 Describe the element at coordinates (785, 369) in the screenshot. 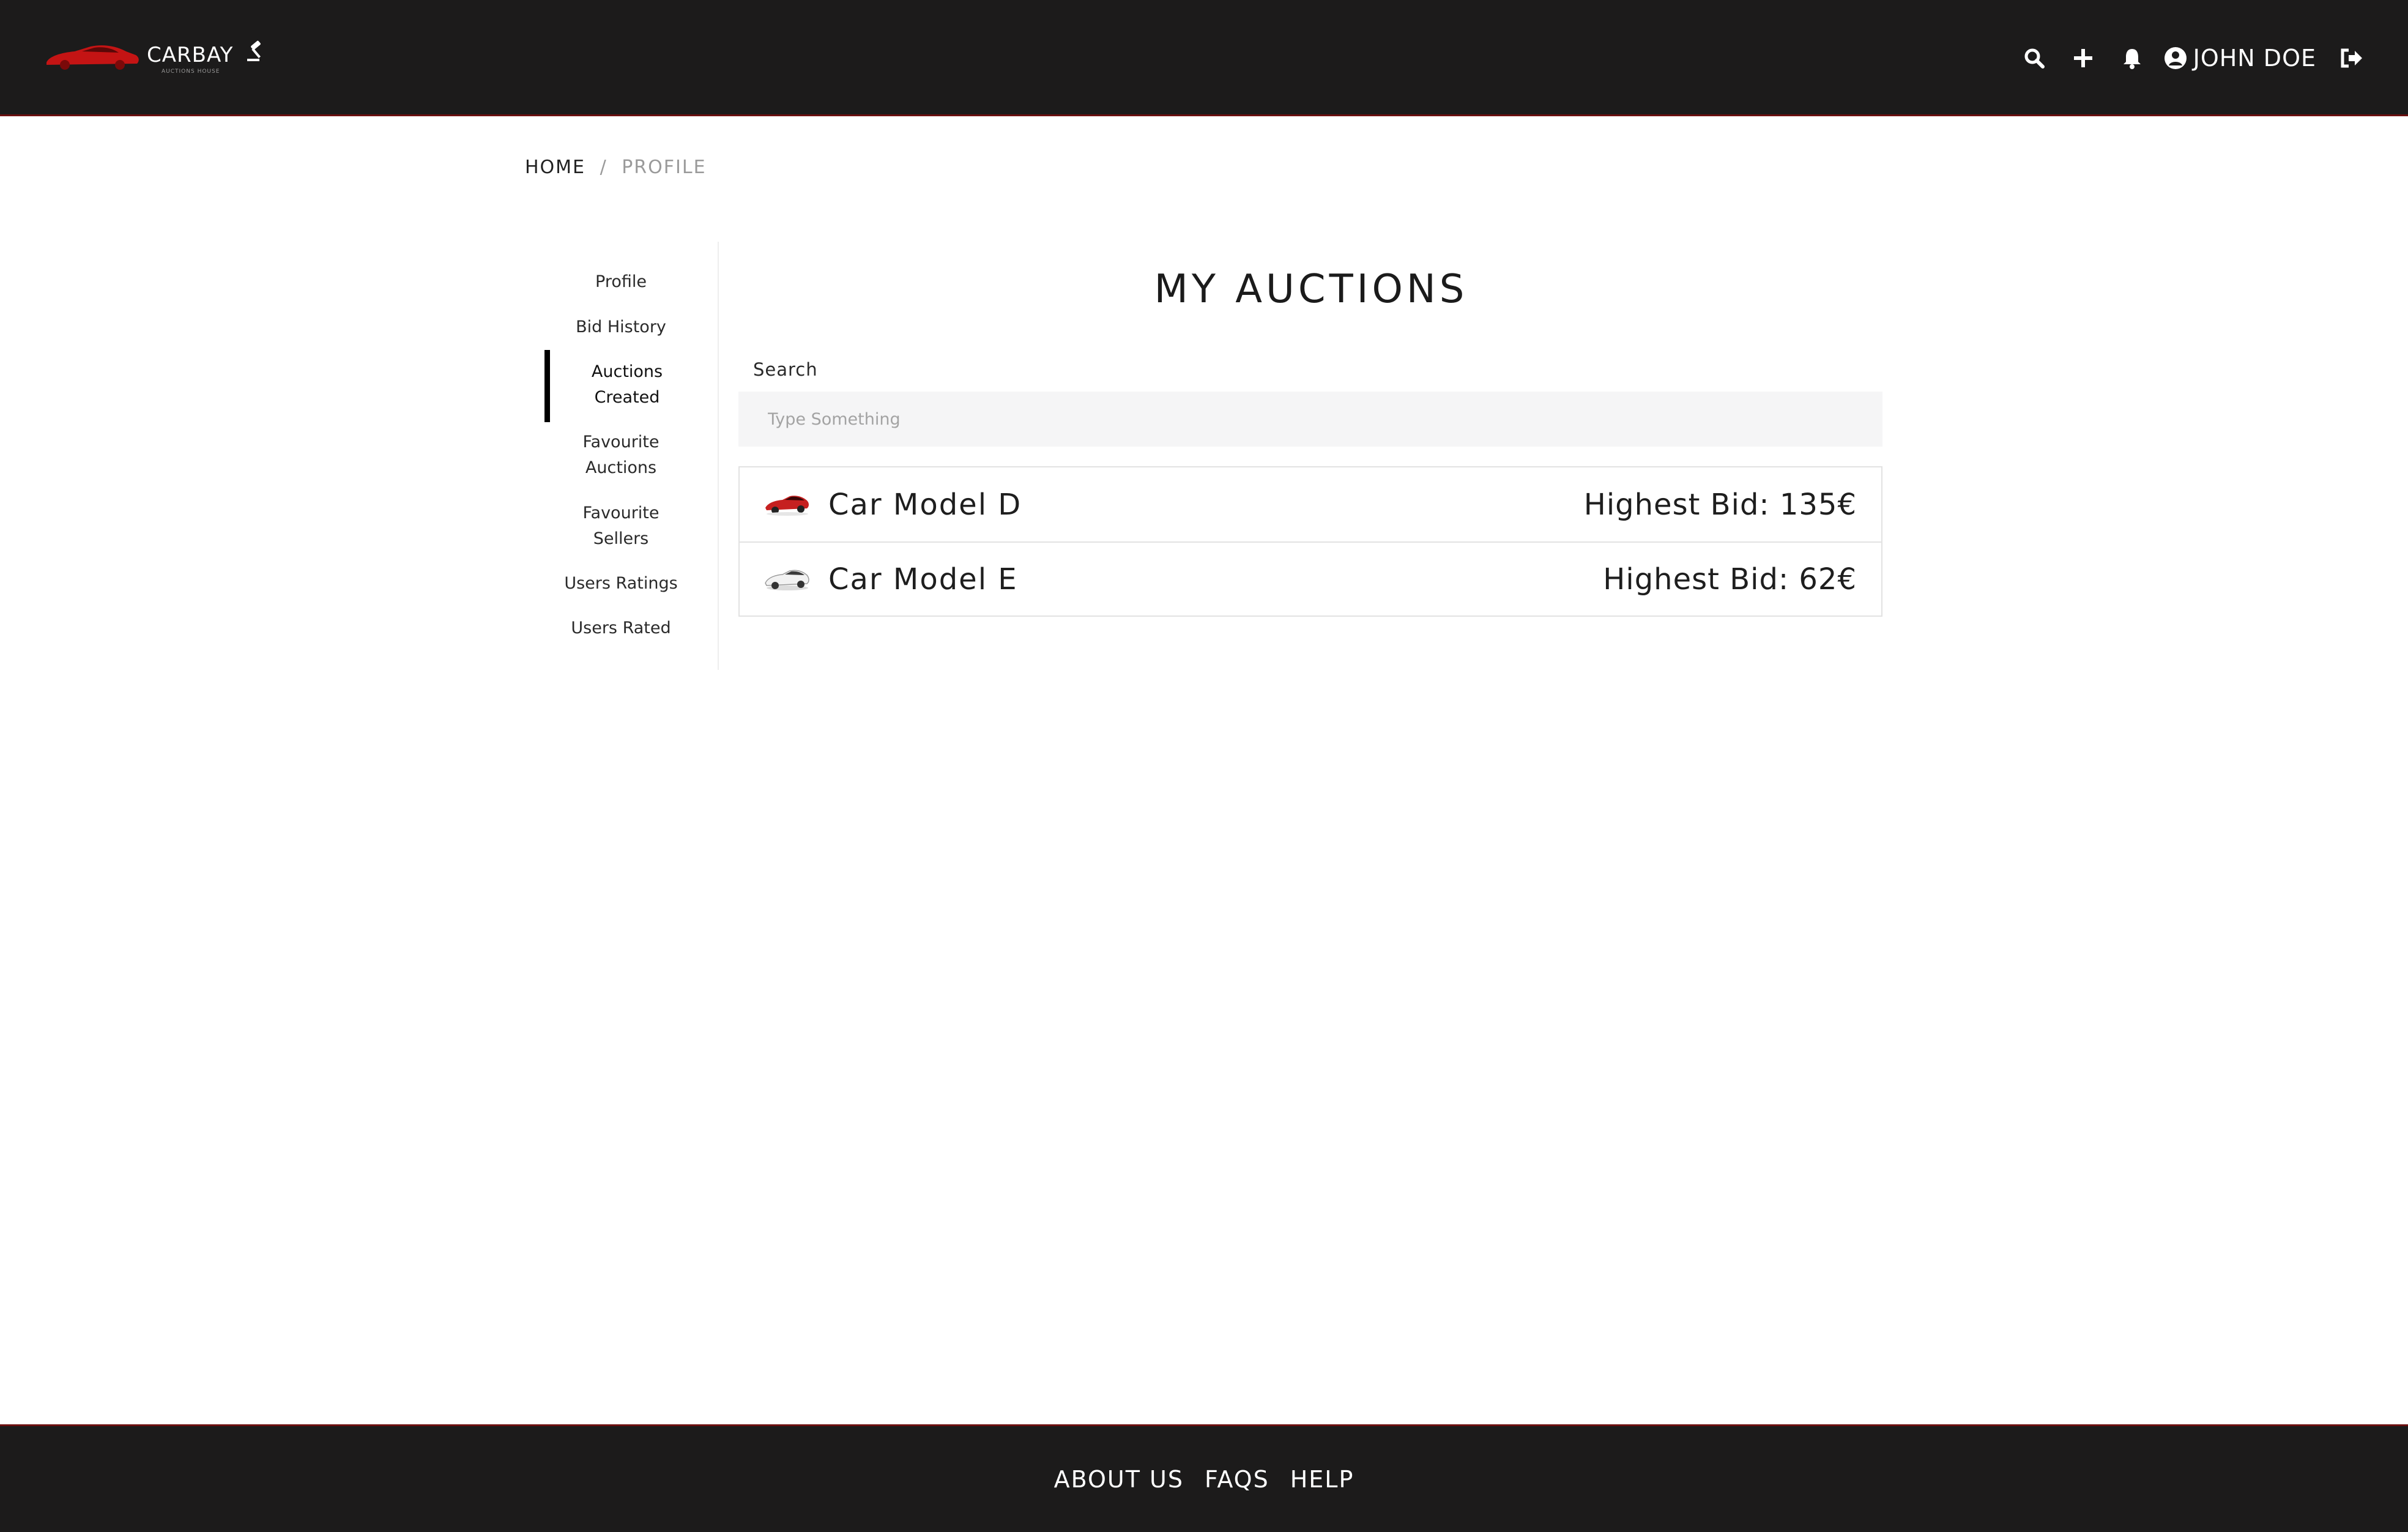

I see `search-label: Search` at that location.